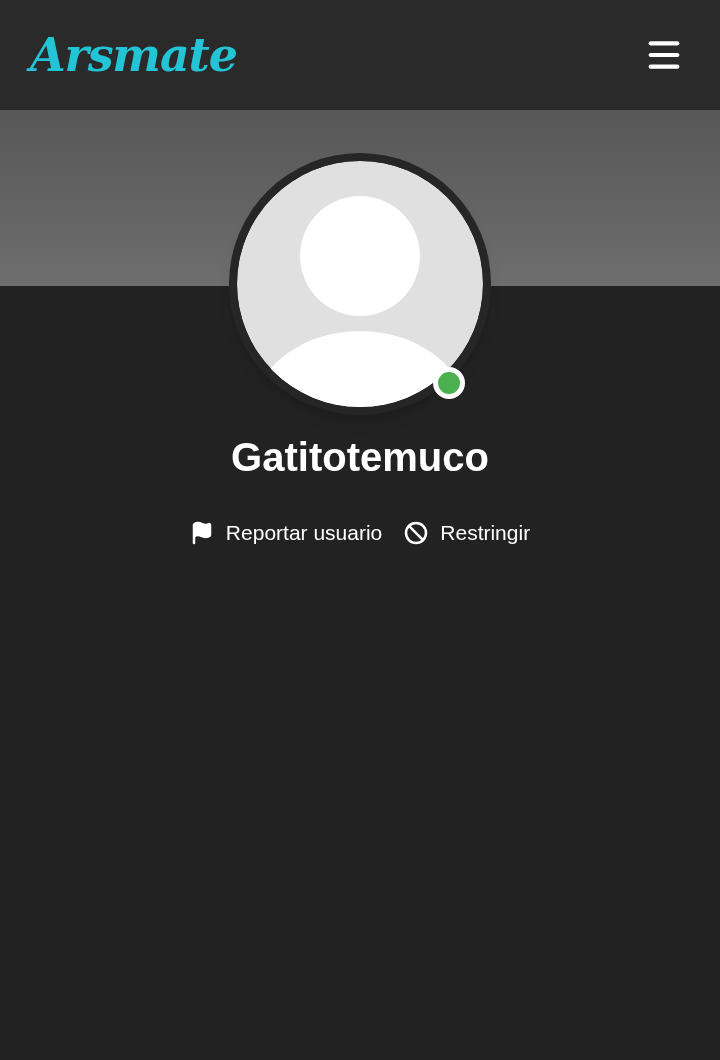 This screenshot has width=720, height=1060. Describe the element at coordinates (286, 533) in the screenshot. I see `report-user-button: Reportar usuario` at that location.